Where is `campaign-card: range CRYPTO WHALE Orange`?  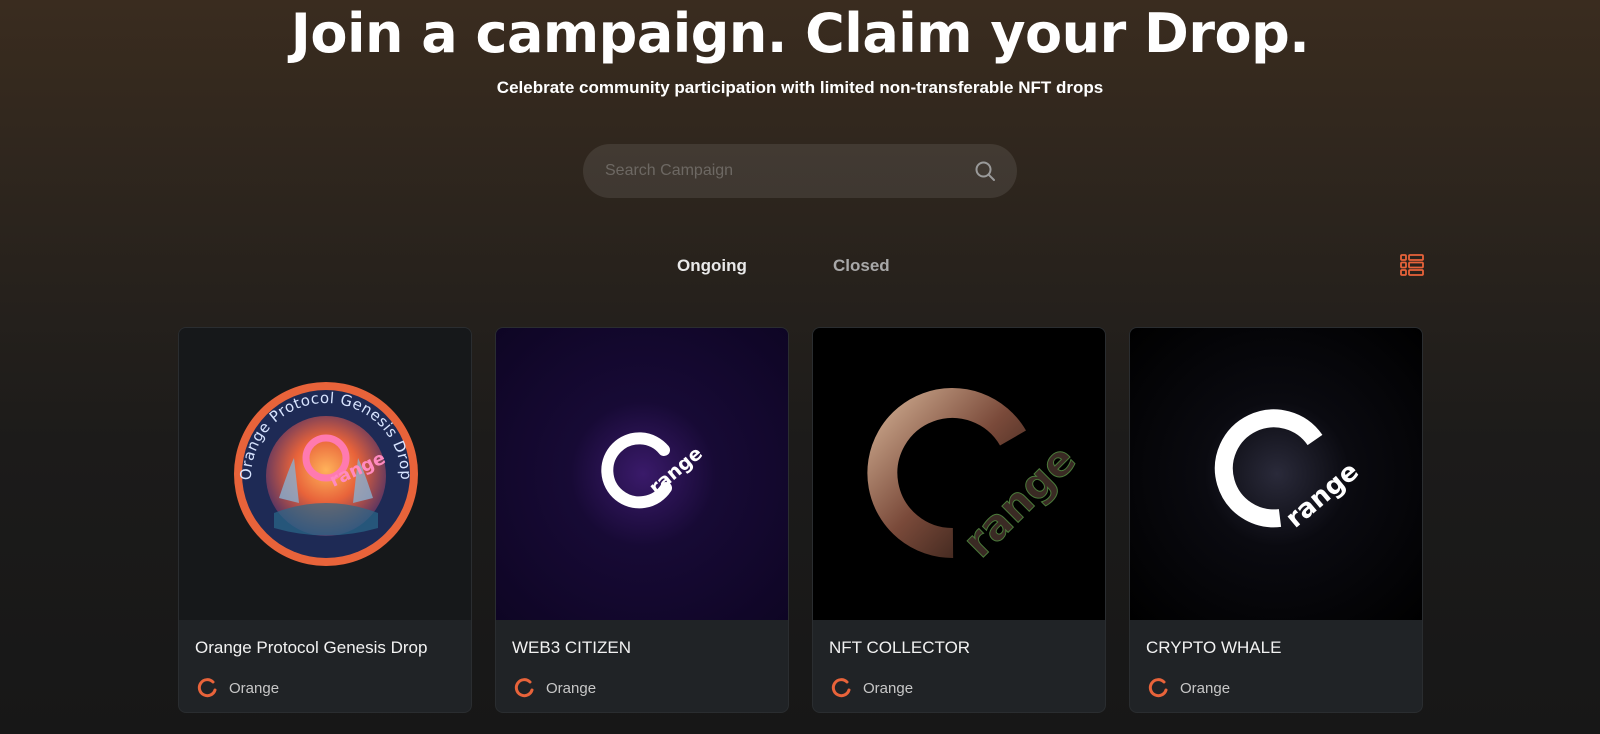
campaign-card: range CRYPTO WHALE Orange is located at coordinates (1276, 520).